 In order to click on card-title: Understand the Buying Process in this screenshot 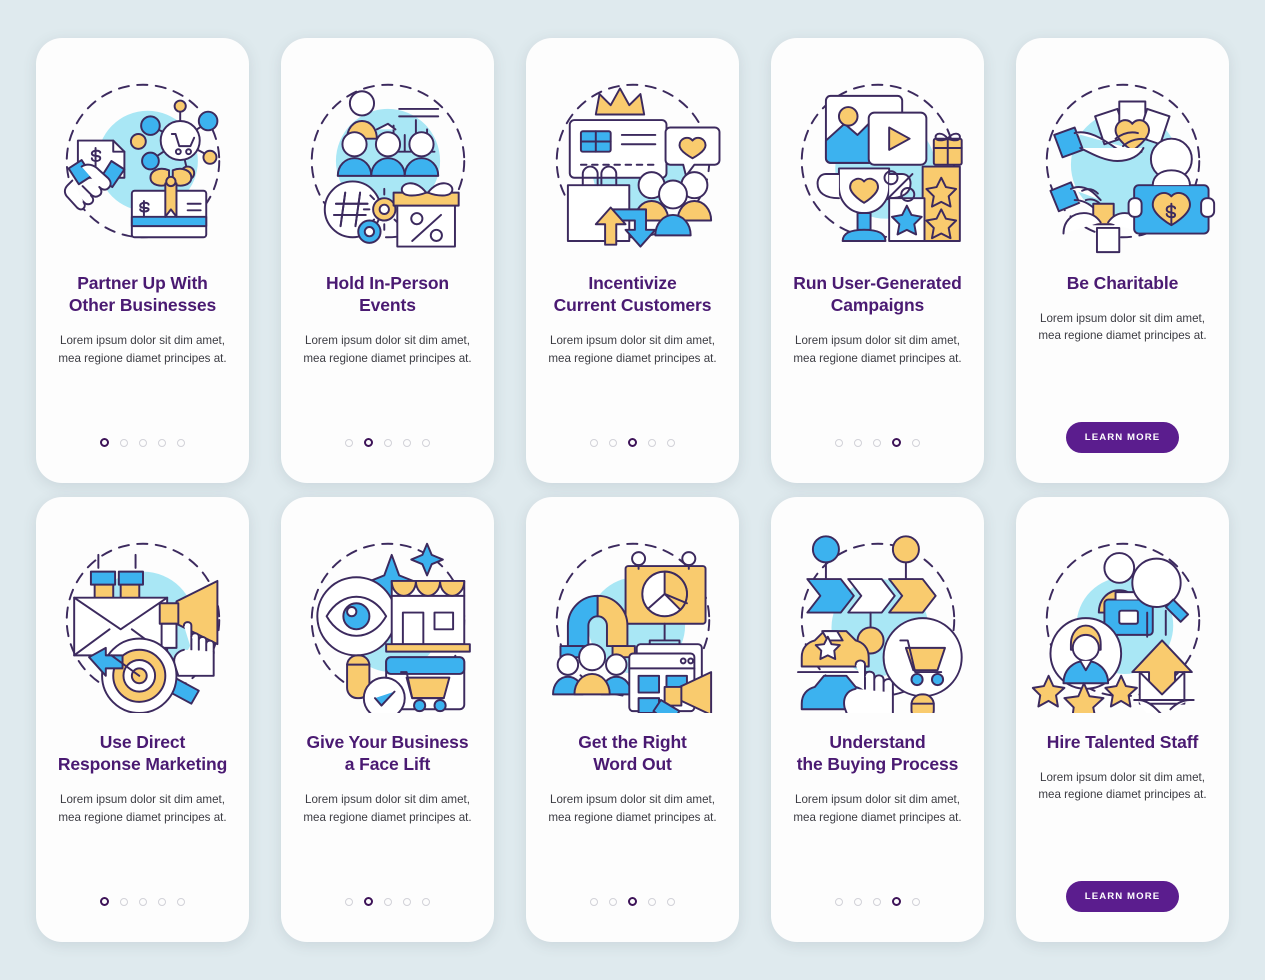, I will do `click(878, 753)`.